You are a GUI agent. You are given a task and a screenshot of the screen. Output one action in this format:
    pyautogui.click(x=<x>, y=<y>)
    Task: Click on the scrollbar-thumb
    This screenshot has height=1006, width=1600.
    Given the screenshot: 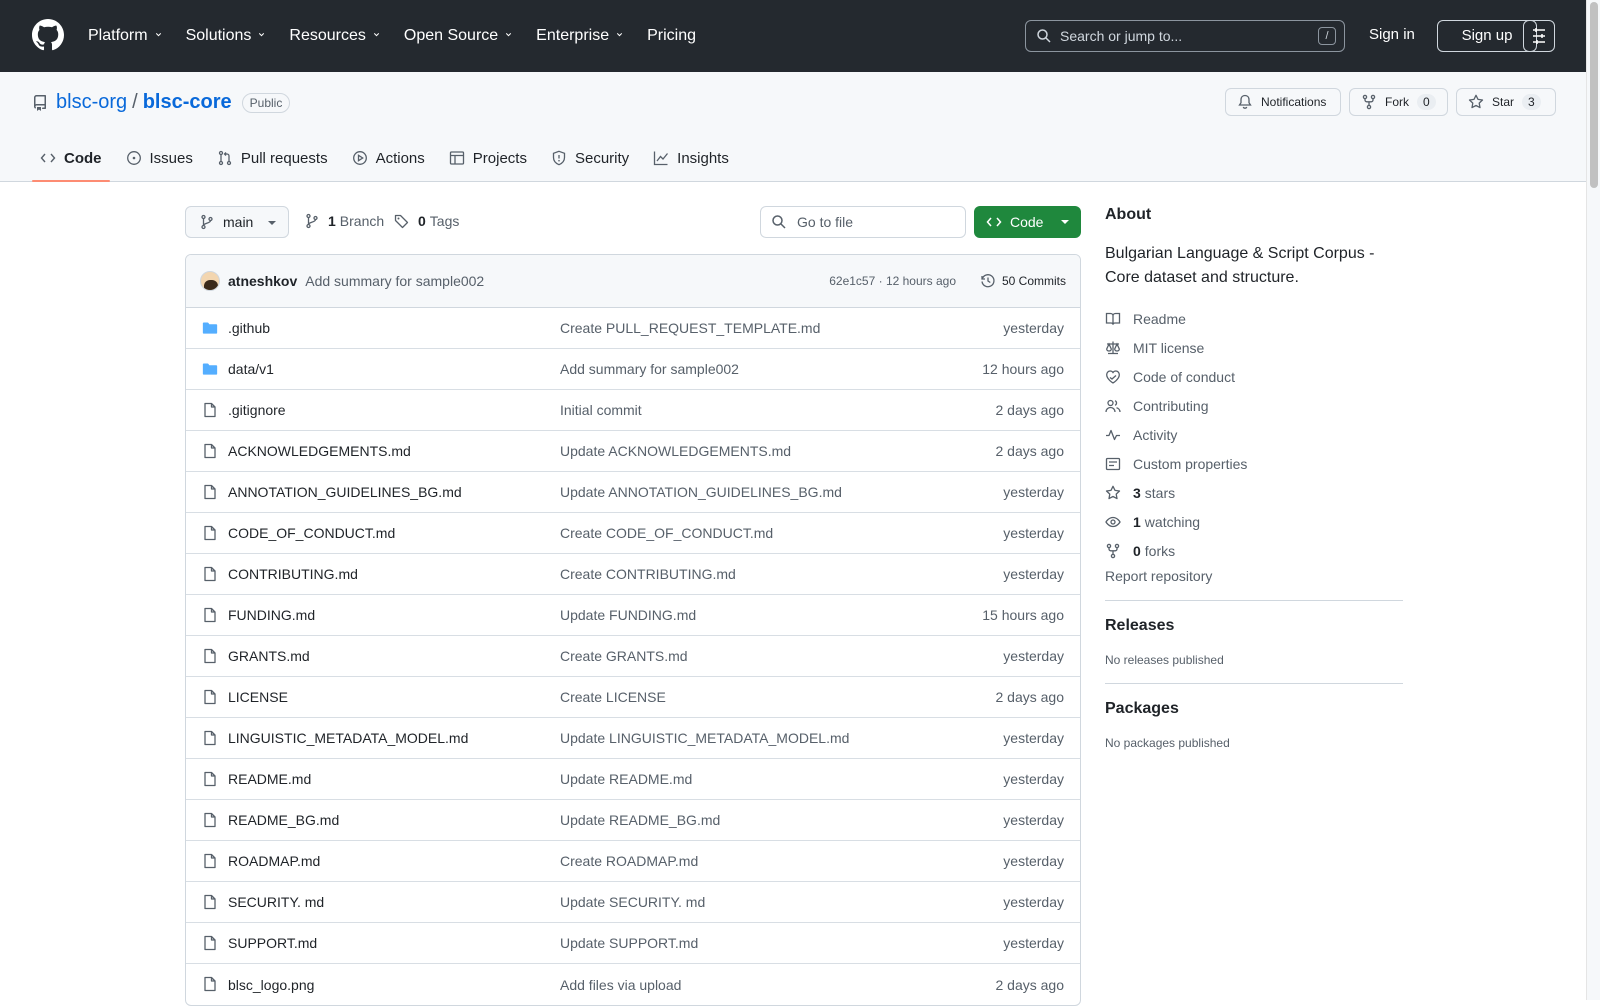 What is the action you would take?
    pyautogui.click(x=1594, y=95)
    